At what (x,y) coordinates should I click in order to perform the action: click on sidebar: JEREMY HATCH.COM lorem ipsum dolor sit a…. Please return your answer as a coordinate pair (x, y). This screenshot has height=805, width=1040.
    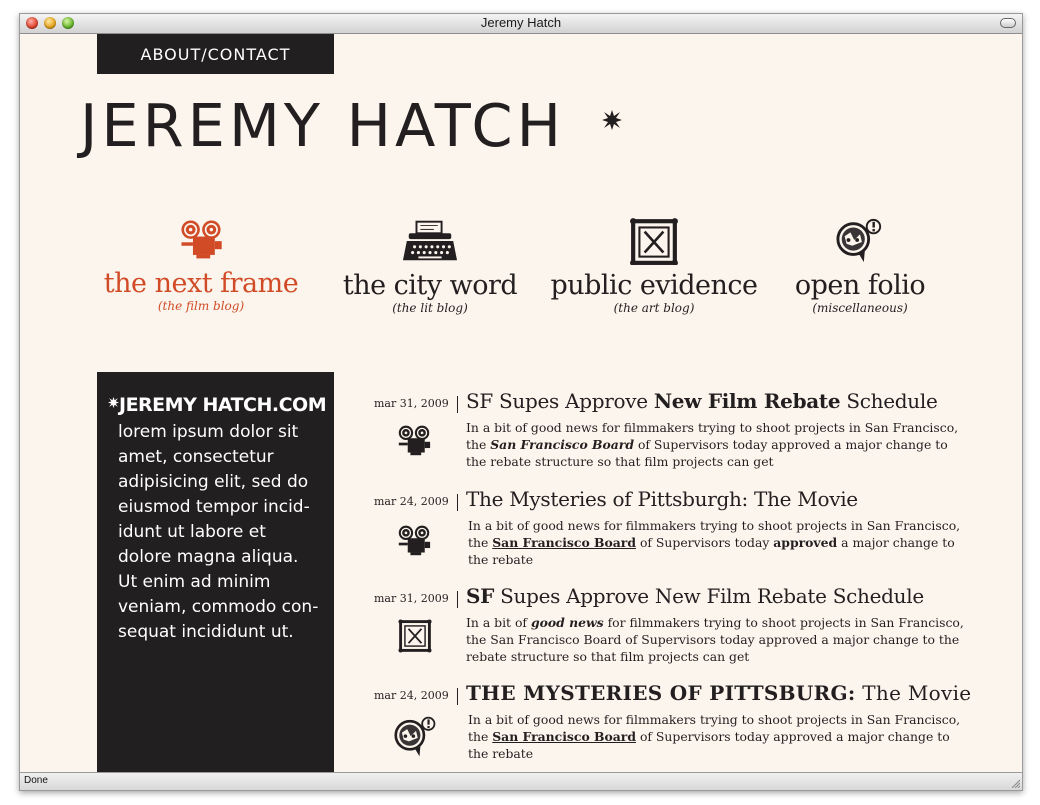
    Looking at the image, I should click on (215, 572).